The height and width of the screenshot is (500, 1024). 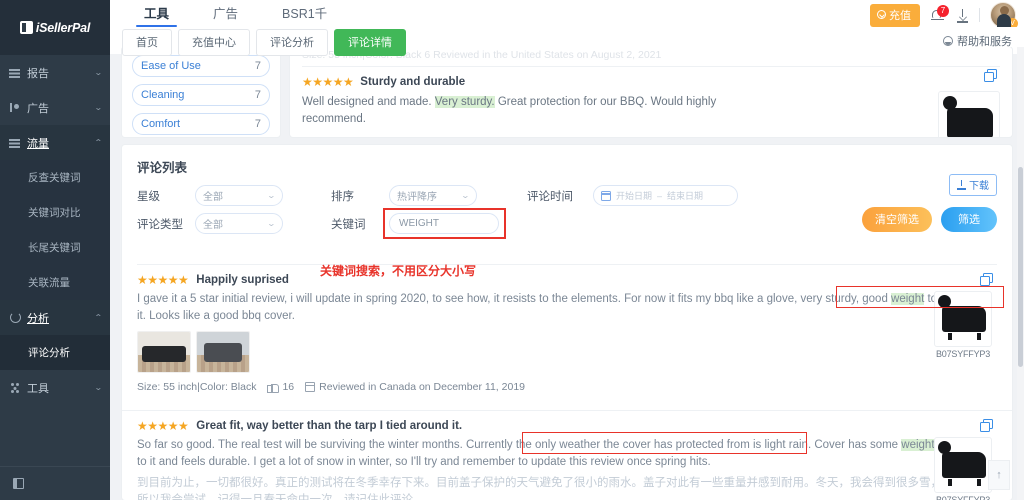 What do you see at coordinates (567, 14) in the screenshot?
I see `top-header: 工具 广告 BSR1千 充值 7 V` at bounding box center [567, 14].